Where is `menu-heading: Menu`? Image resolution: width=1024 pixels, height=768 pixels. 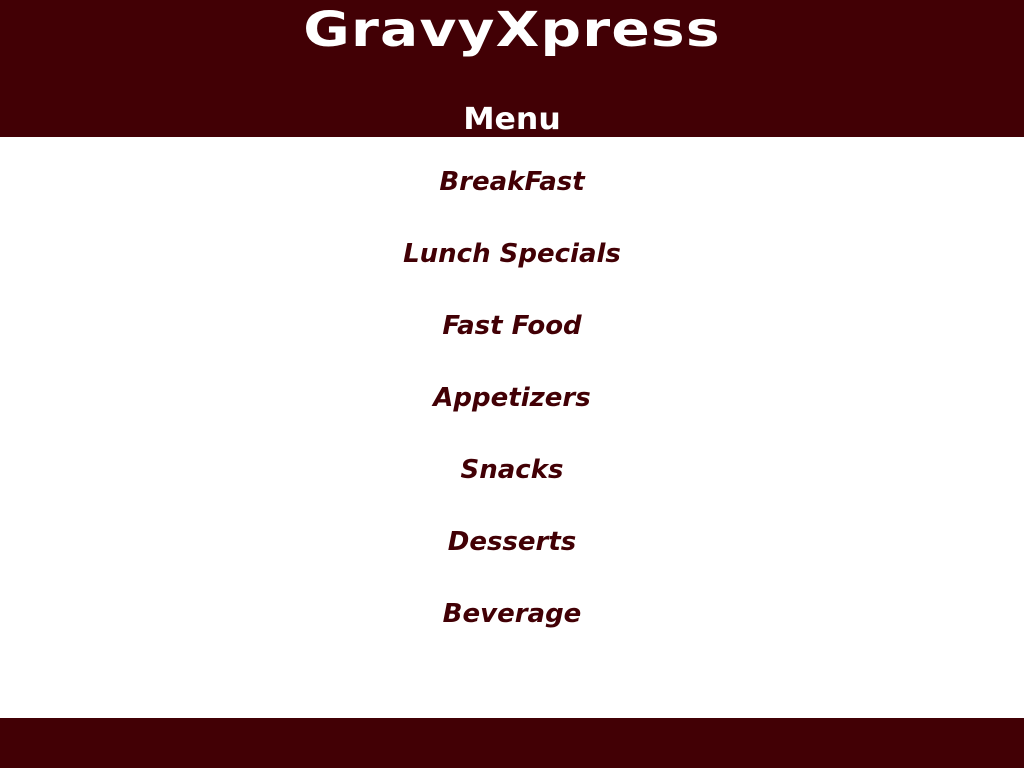 menu-heading: Menu is located at coordinates (512, 119).